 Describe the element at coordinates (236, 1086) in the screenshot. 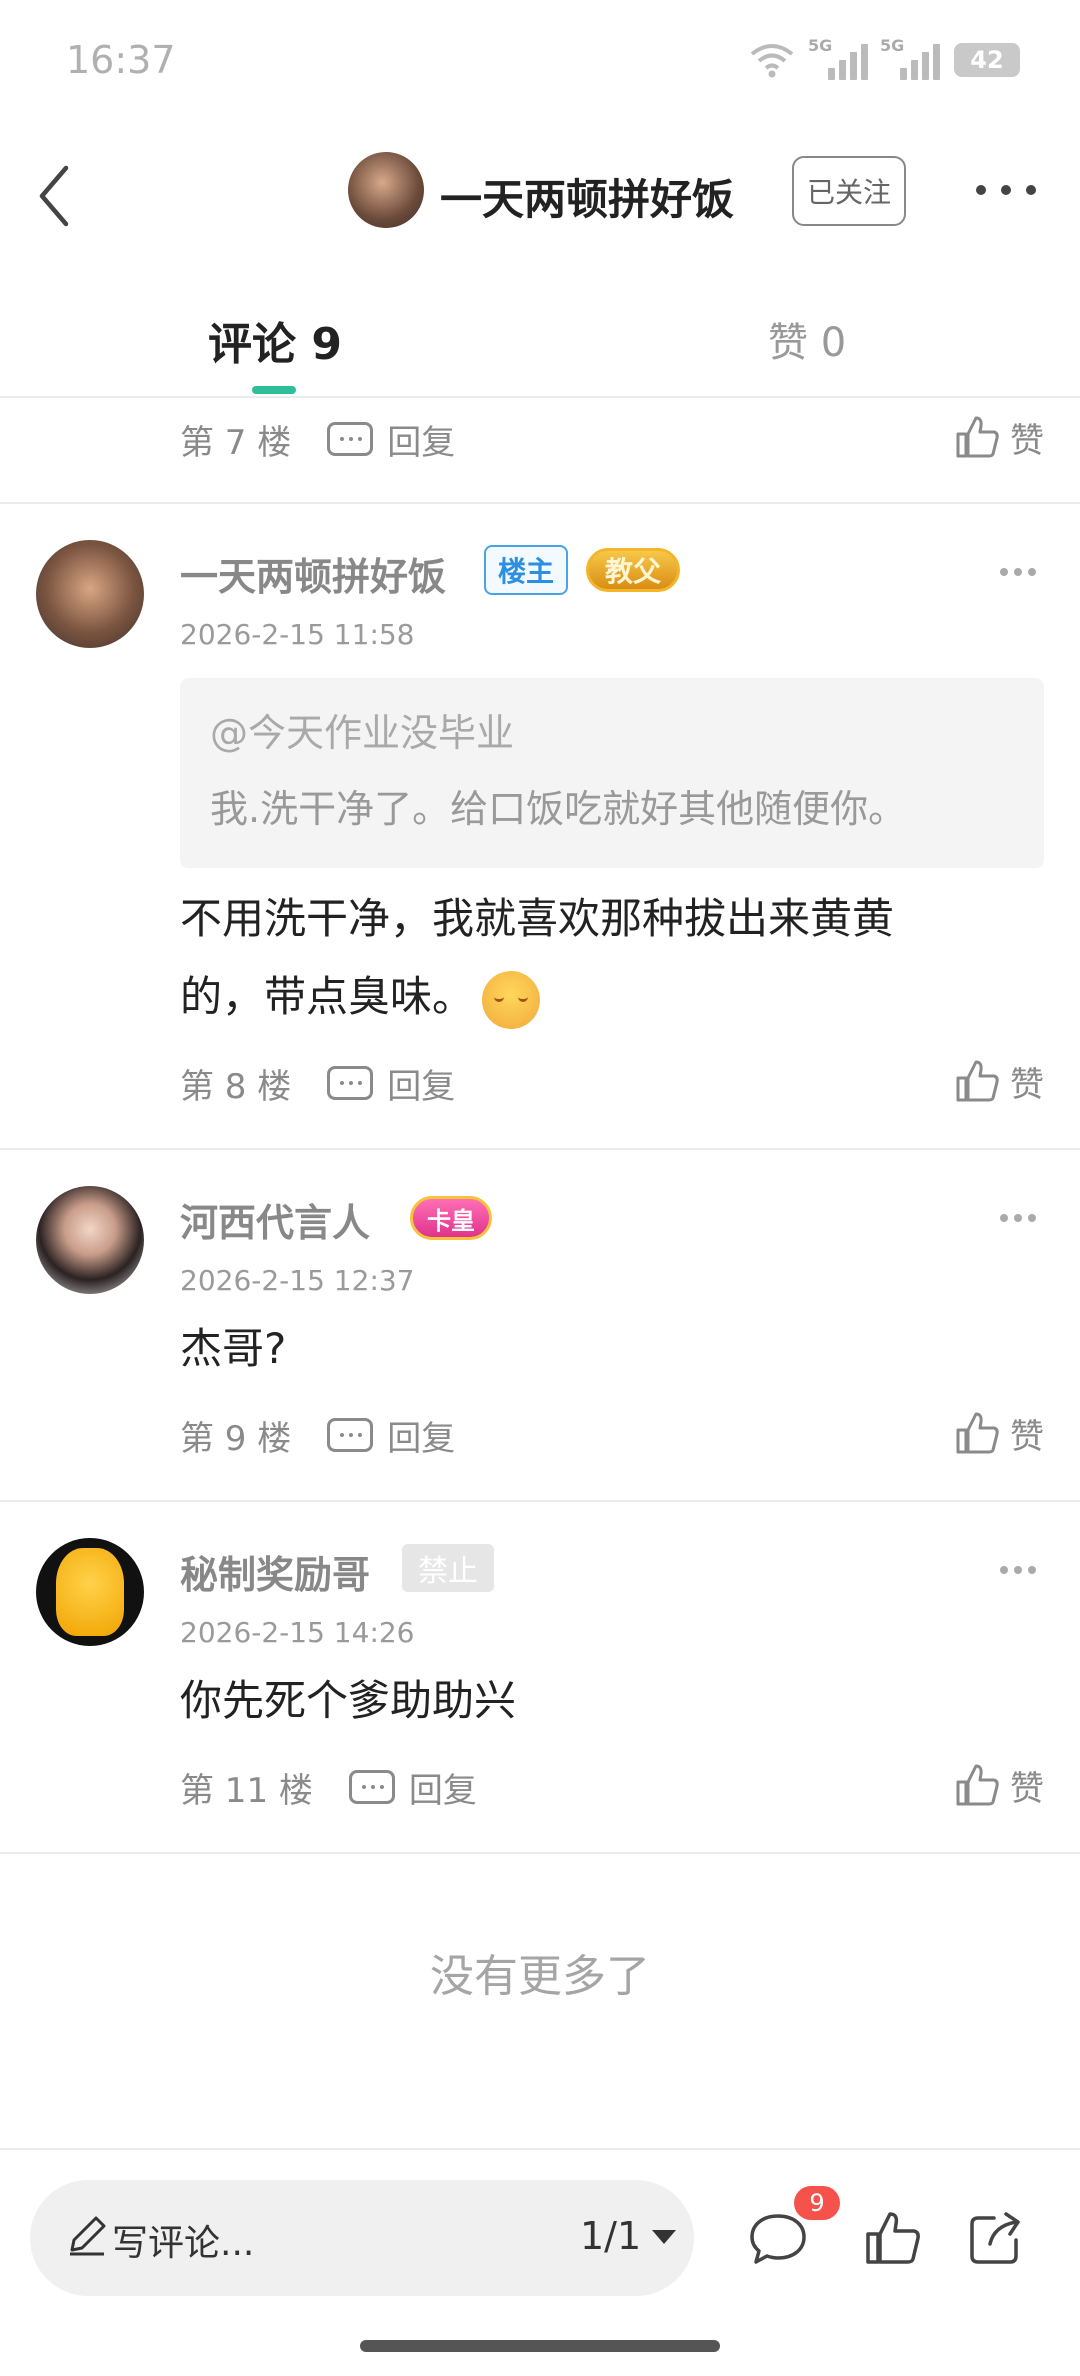

I see `floor-number: 第 8 楼` at that location.